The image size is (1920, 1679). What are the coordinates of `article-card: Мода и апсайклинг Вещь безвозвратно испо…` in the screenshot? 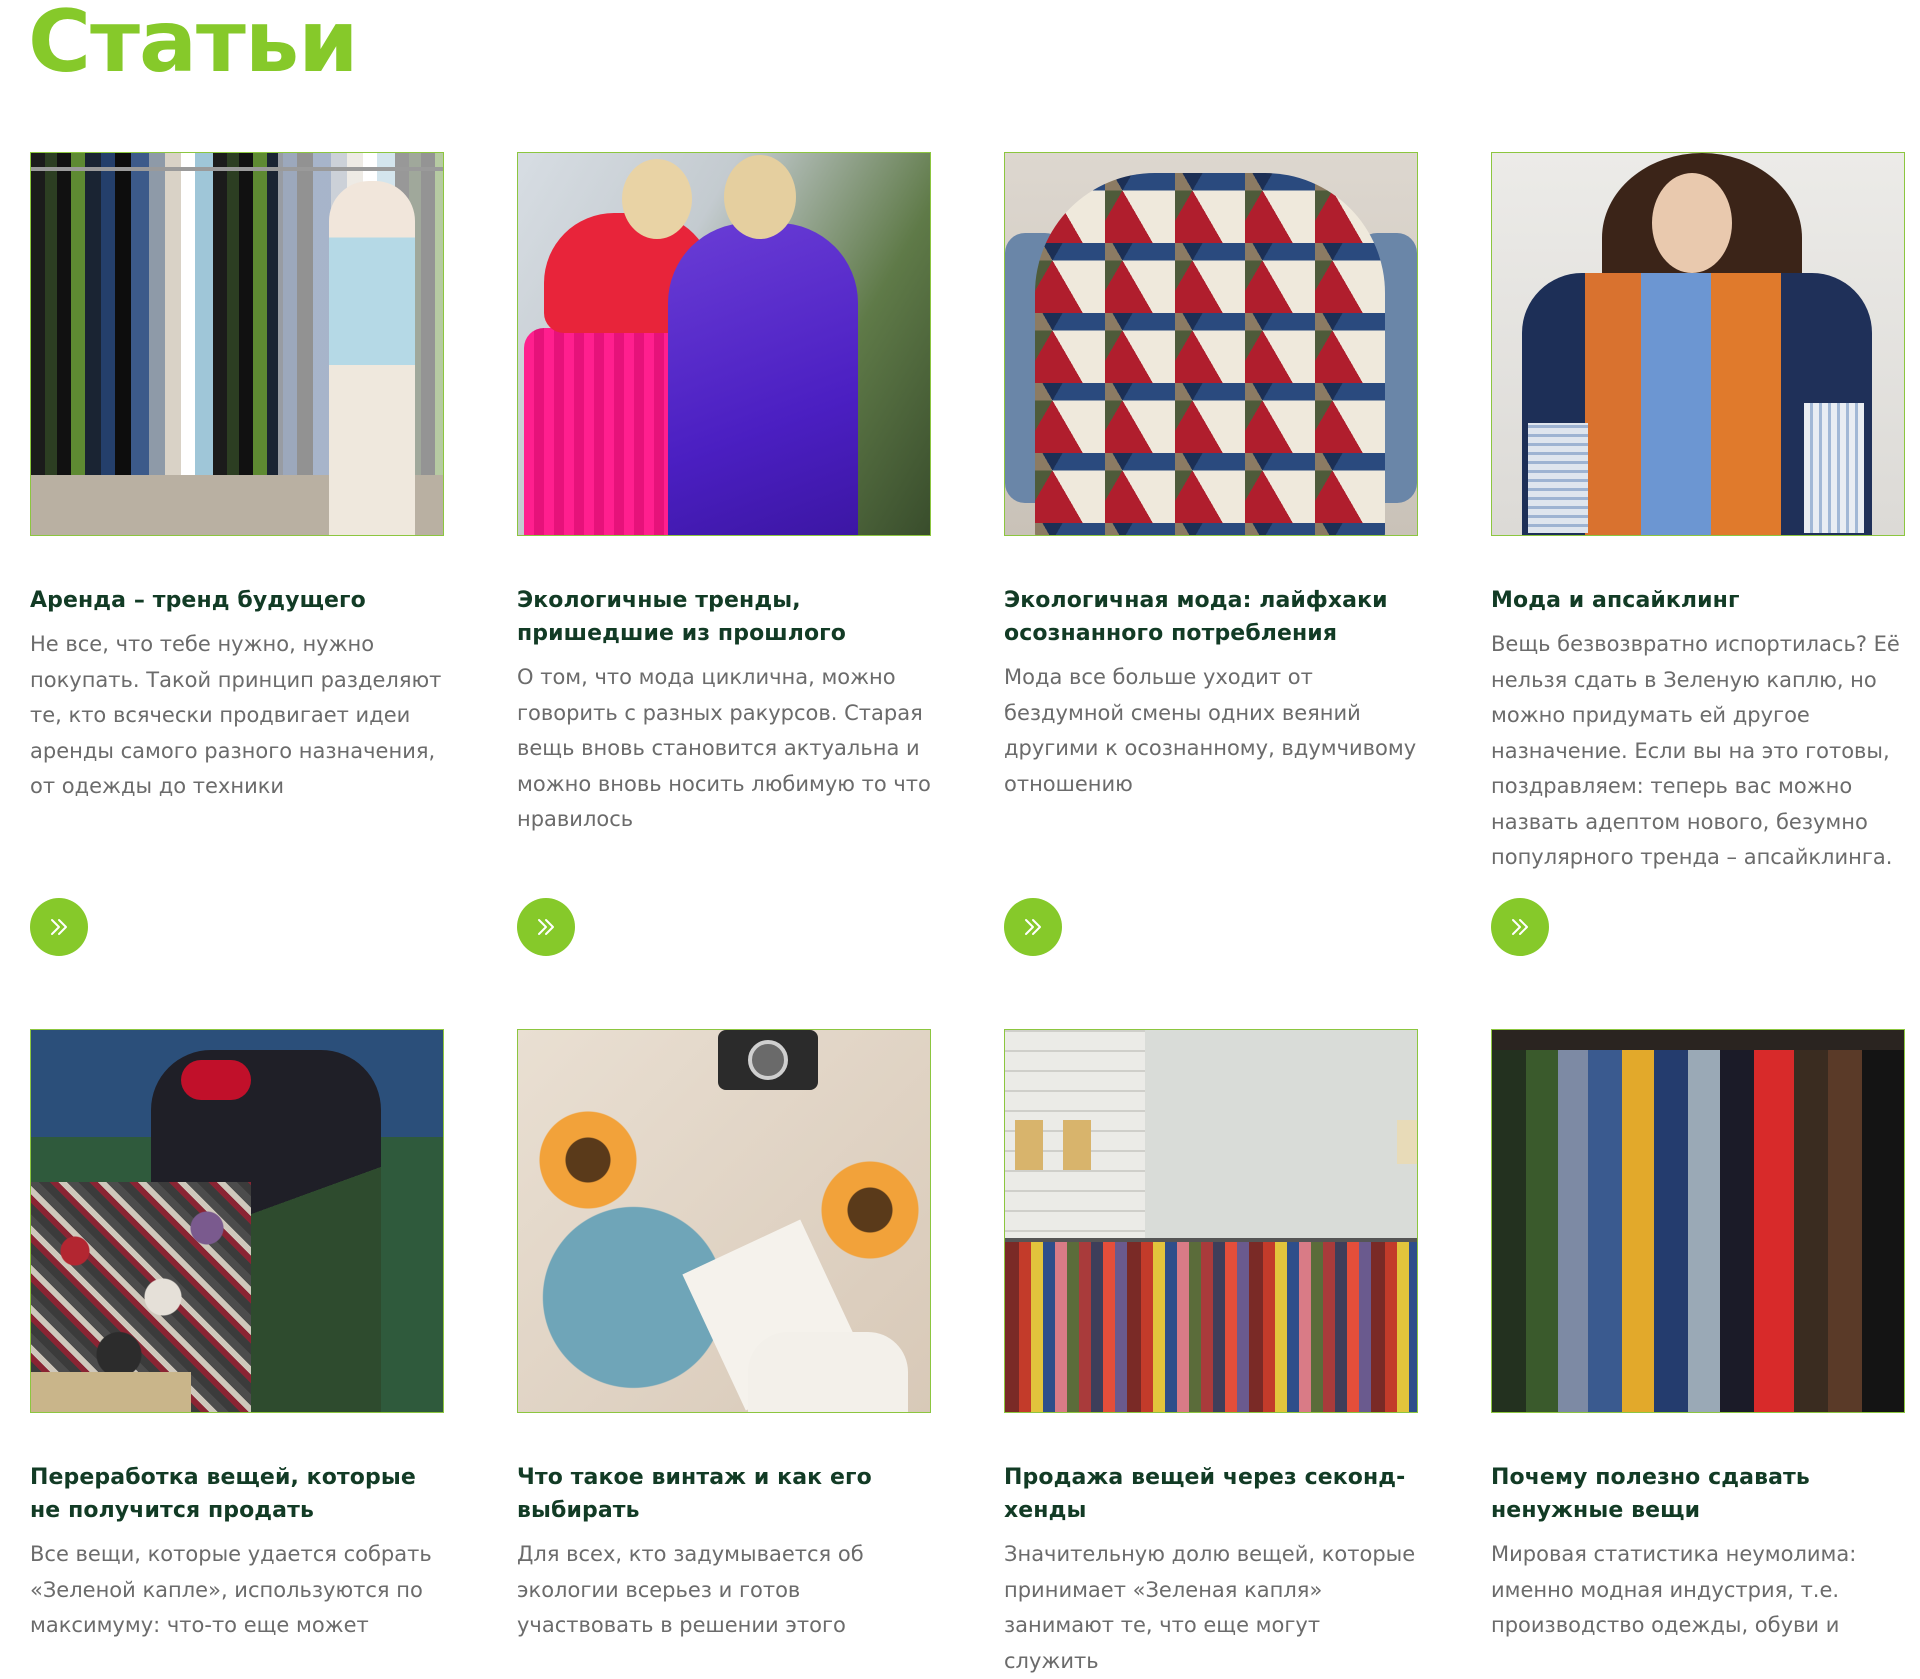 It's located at (1698, 590).